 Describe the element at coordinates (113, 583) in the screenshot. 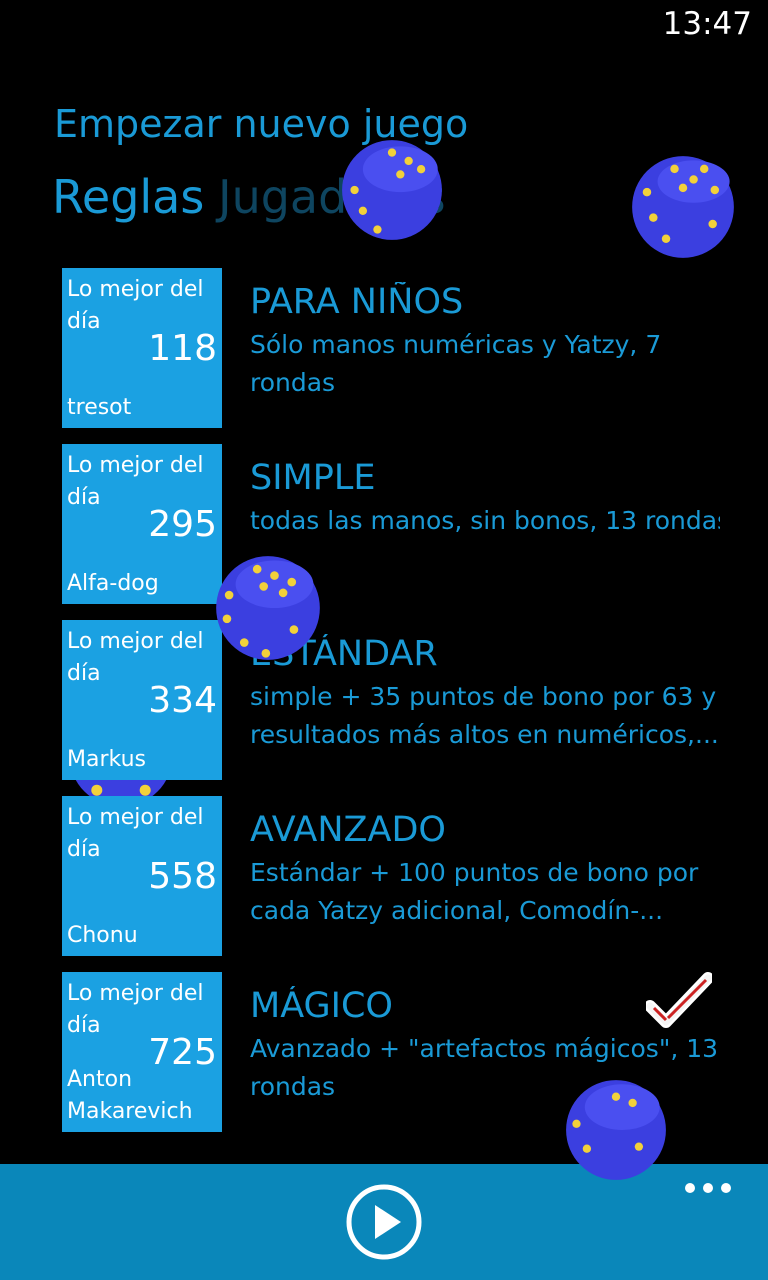

I see `tile-player: Alfa-dog` at that location.